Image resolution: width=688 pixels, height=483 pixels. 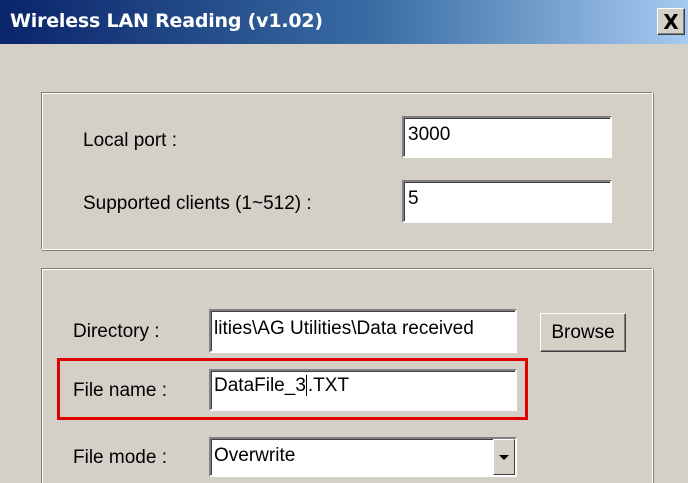 What do you see at coordinates (363, 390) in the screenshot?
I see `file-name-input: DataFile_3 .TXT` at bounding box center [363, 390].